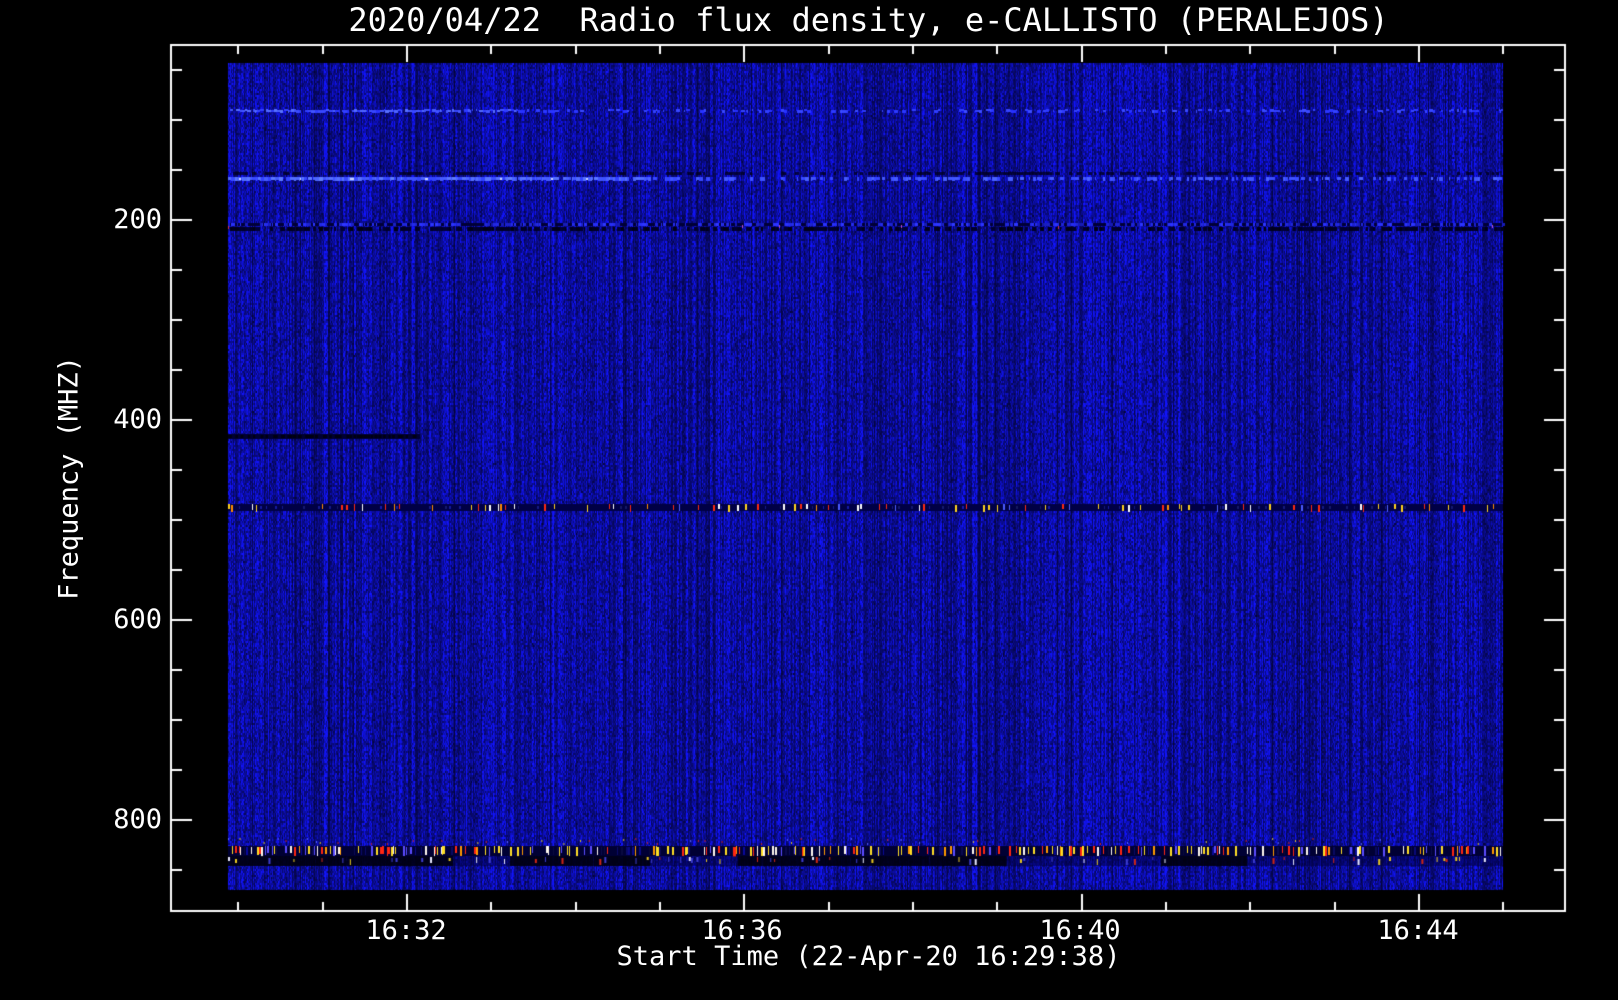 The width and height of the screenshot is (1618, 1000). What do you see at coordinates (137, 819) in the screenshot?
I see `y-tick-label-800: 800` at bounding box center [137, 819].